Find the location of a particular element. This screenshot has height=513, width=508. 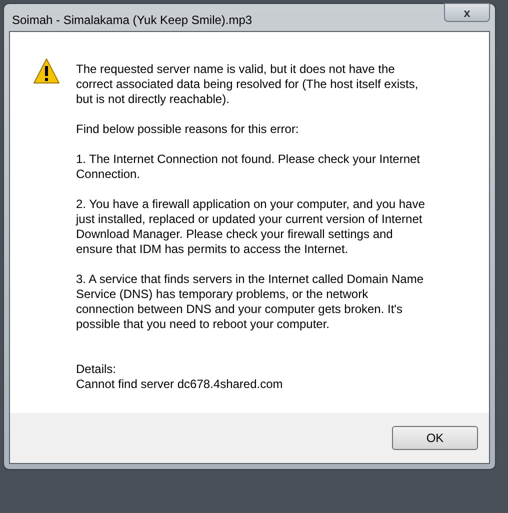

close-button: x is located at coordinates (467, 12).